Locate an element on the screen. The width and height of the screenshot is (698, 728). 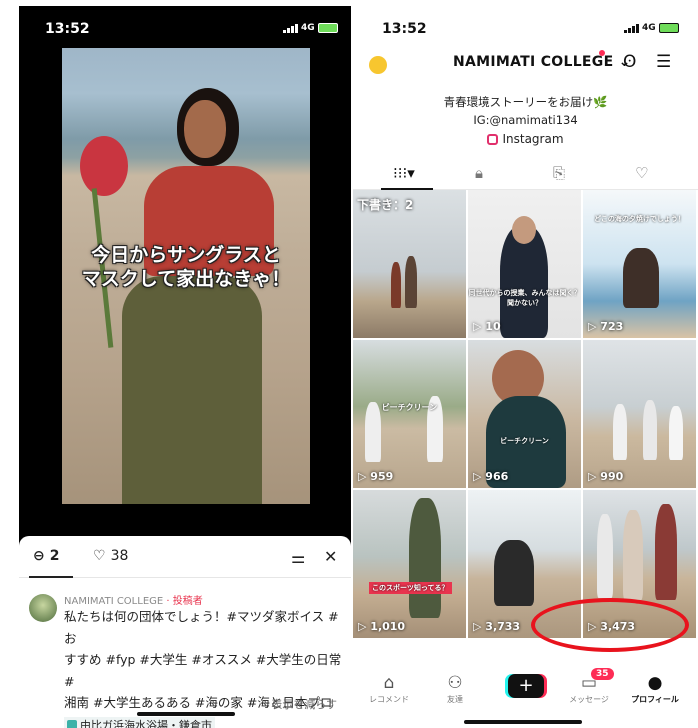
person-face is located at coordinates (205, 129).